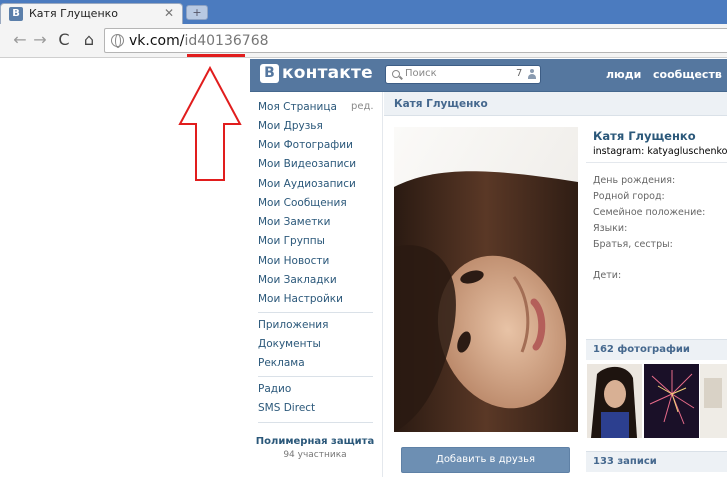 This screenshot has height=477, width=727. Describe the element at coordinates (623, 74) in the screenshot. I see `nav-people-link: люди` at that location.